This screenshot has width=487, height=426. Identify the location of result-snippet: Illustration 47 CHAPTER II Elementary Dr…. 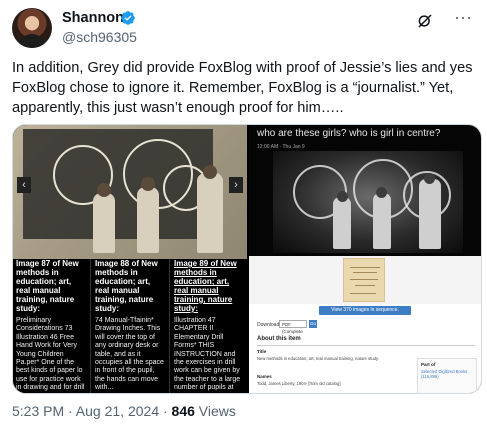
(207, 355).